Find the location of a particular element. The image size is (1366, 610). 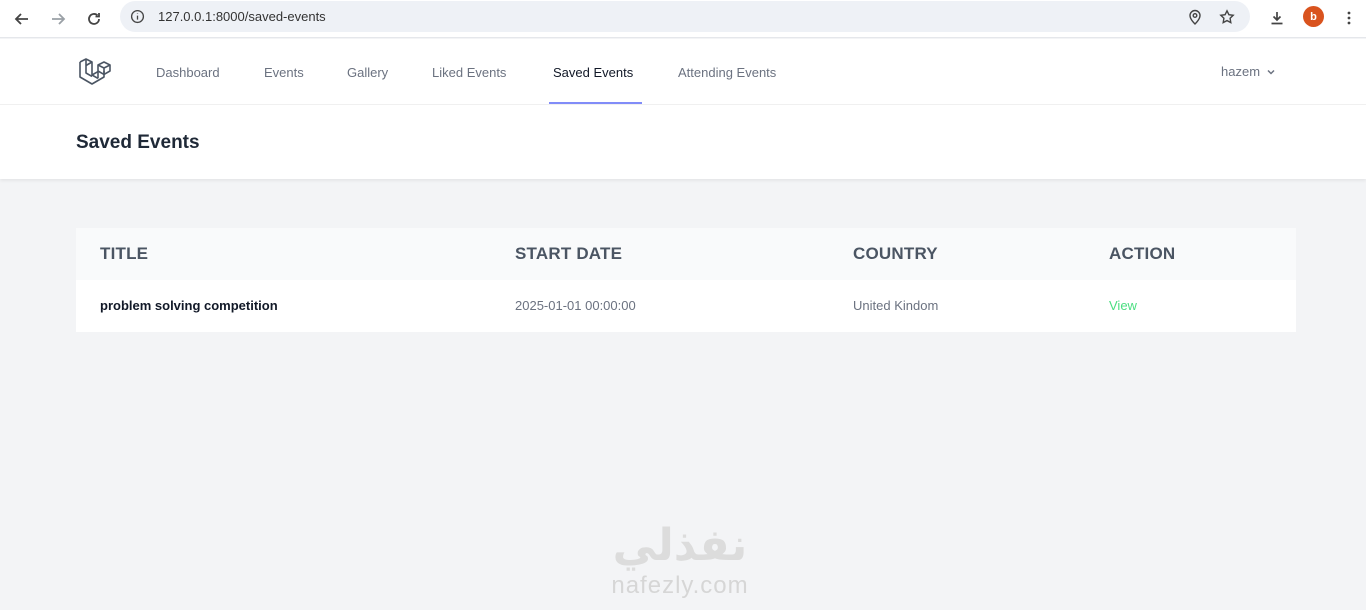

url-text: 127.0.0.1:8000/saved-events is located at coordinates (242, 16).